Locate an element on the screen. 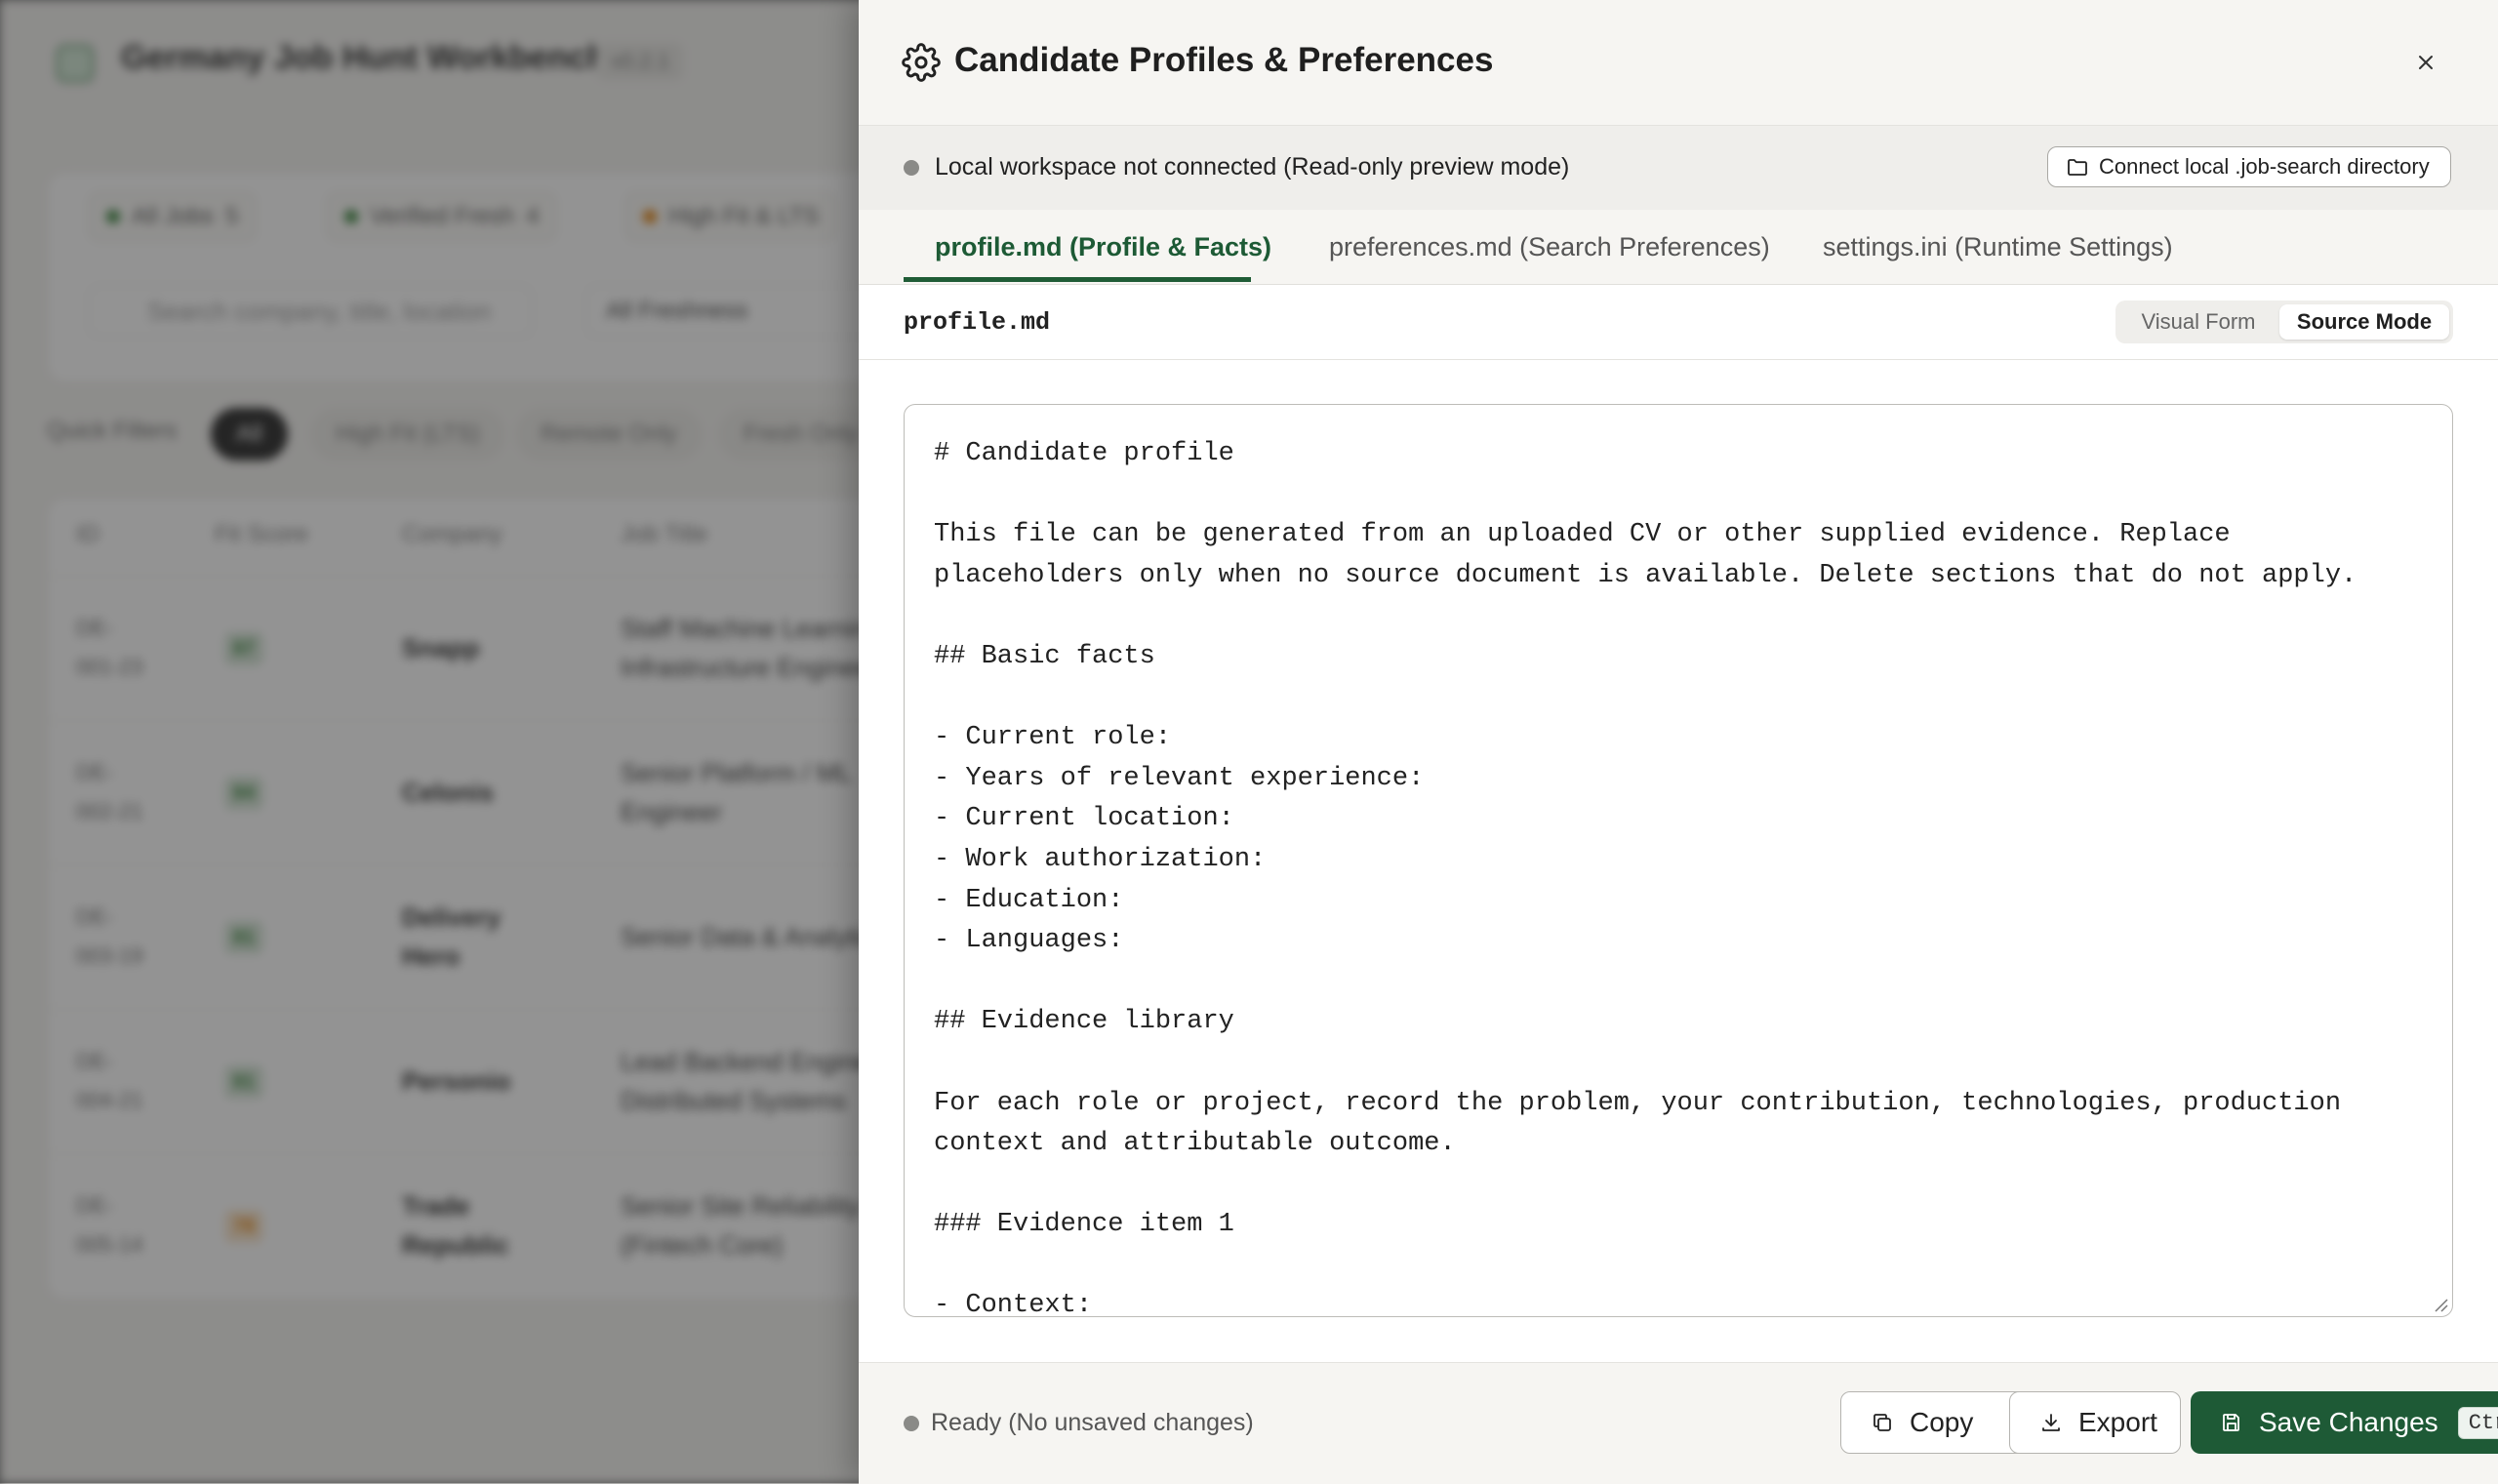 The image size is (2498, 1484). close-icon is located at coordinates (2426, 62).